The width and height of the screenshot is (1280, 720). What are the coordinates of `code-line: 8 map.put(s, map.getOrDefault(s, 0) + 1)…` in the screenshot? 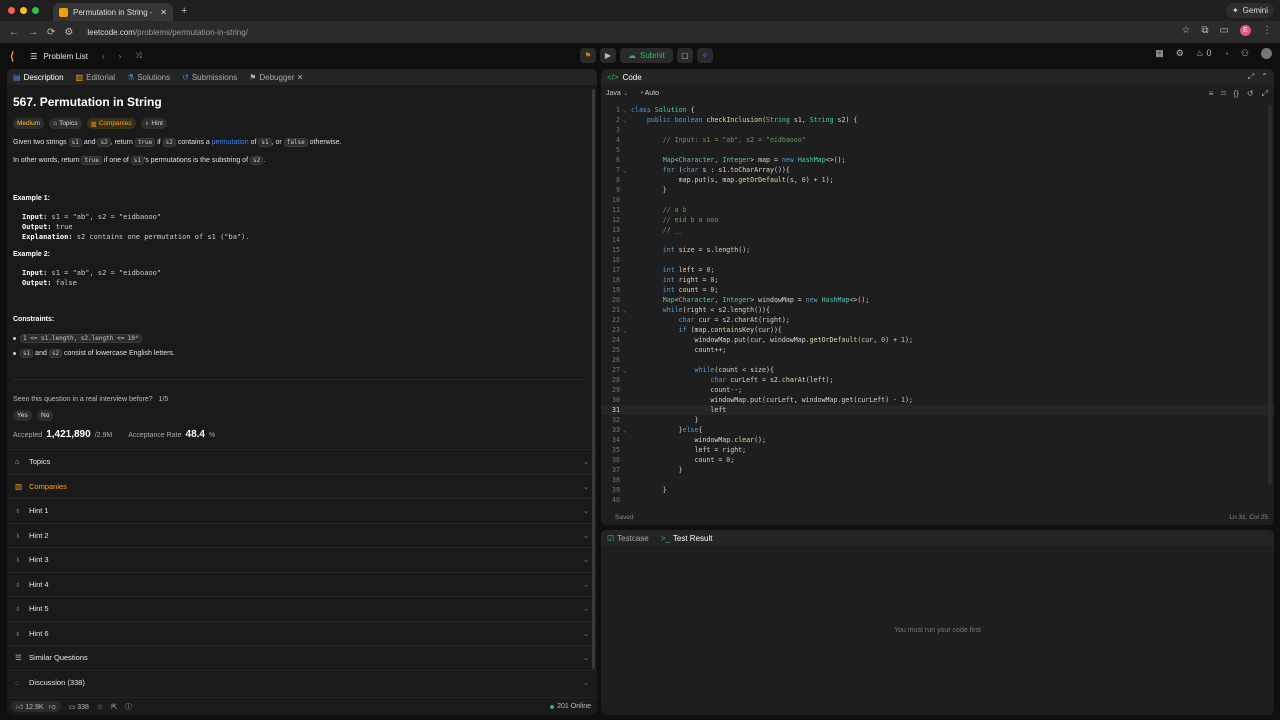 It's located at (937, 180).